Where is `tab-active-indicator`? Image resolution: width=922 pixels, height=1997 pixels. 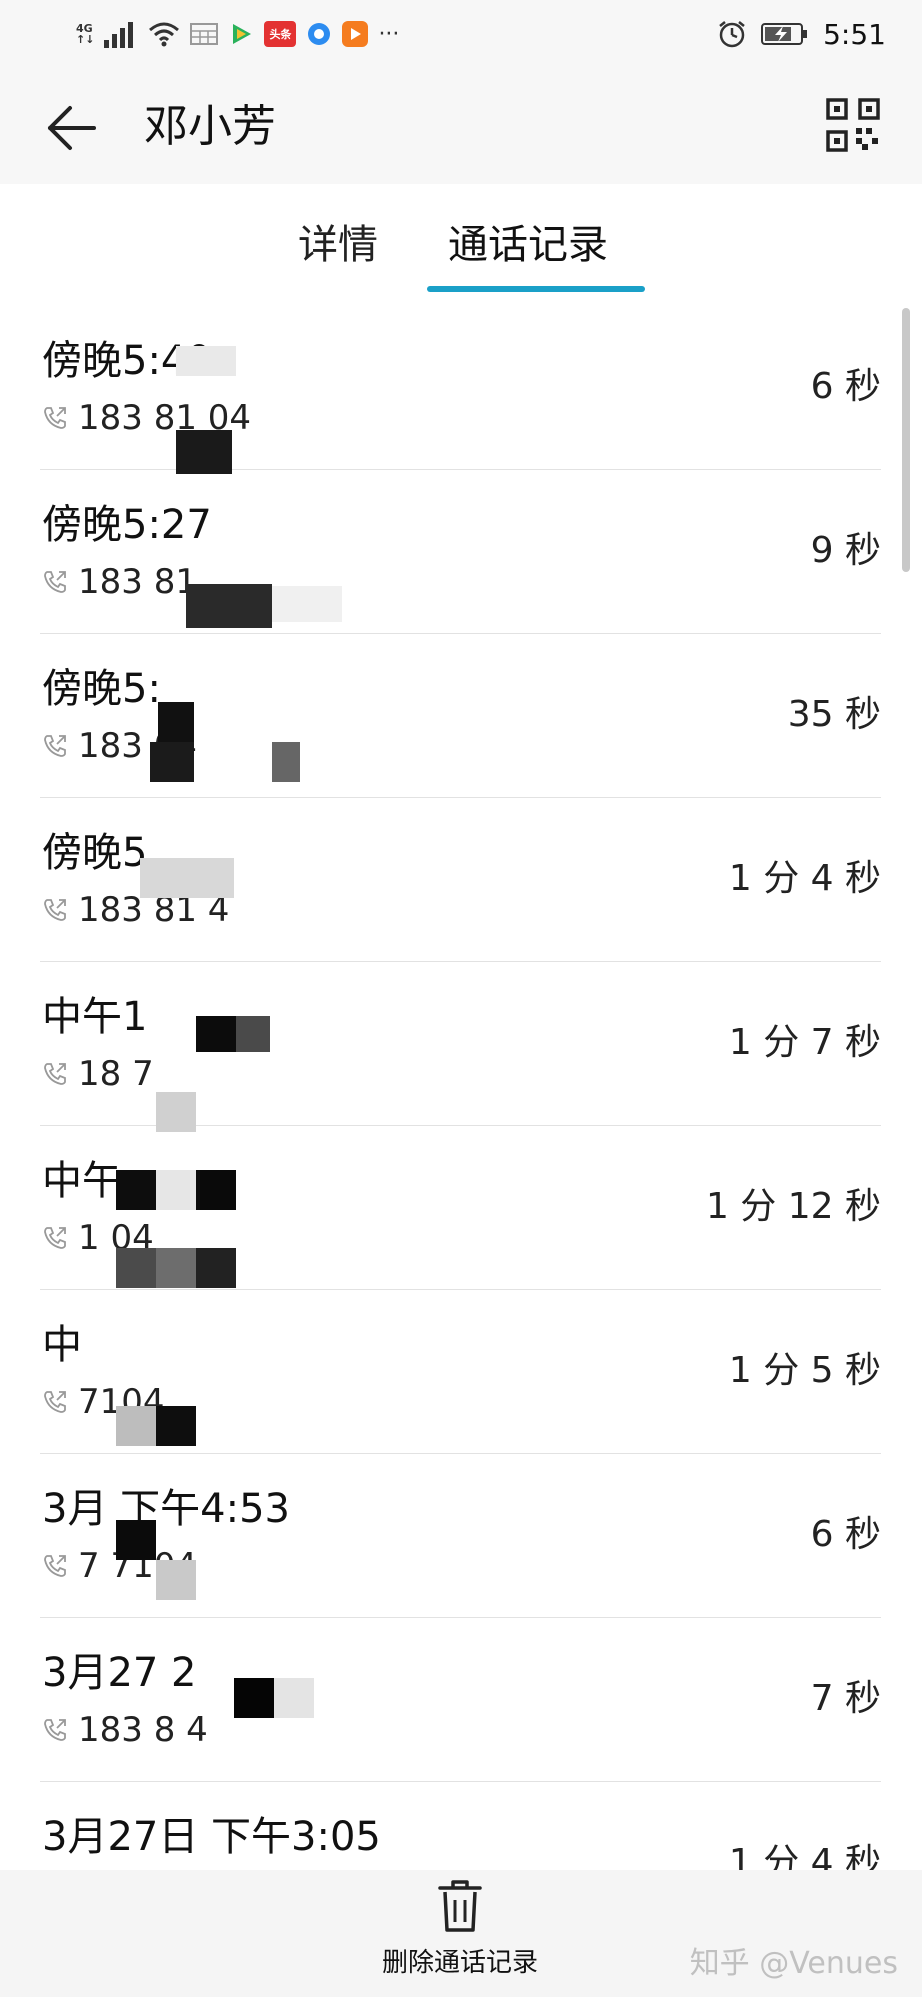 tab-active-indicator is located at coordinates (536, 289).